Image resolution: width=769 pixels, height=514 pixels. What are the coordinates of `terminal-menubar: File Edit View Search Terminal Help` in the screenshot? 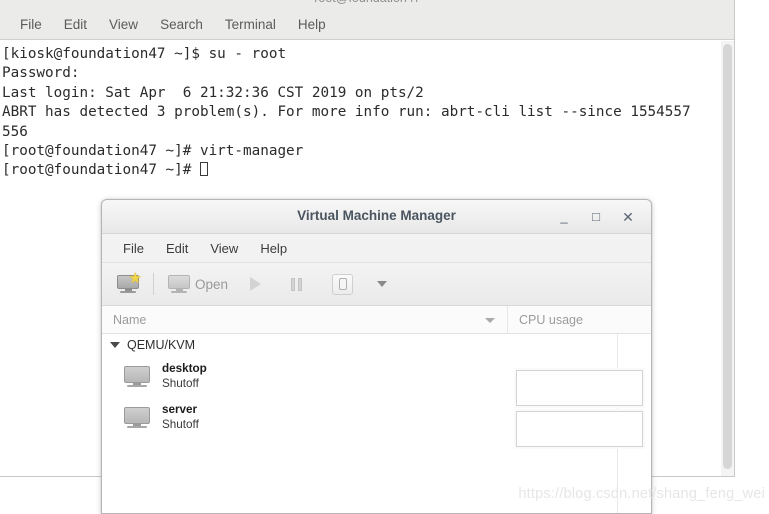 It's located at (367, 25).